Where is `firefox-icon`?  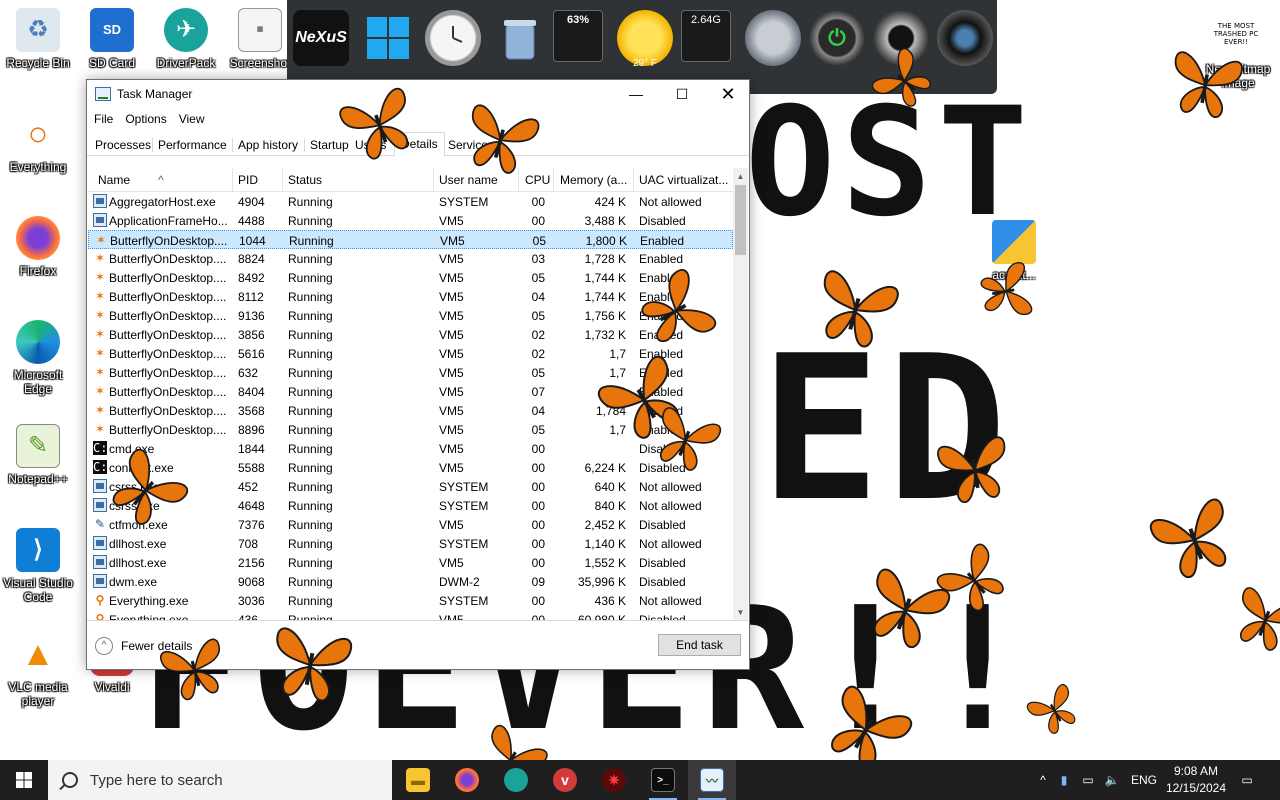
firefox-icon is located at coordinates (38, 238).